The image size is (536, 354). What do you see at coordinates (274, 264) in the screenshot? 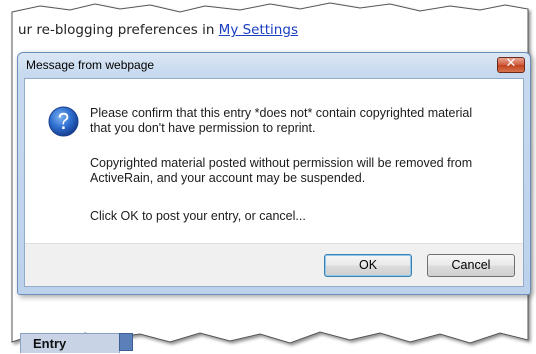
I see `dialog-button-bar: OK Cancel` at bounding box center [274, 264].